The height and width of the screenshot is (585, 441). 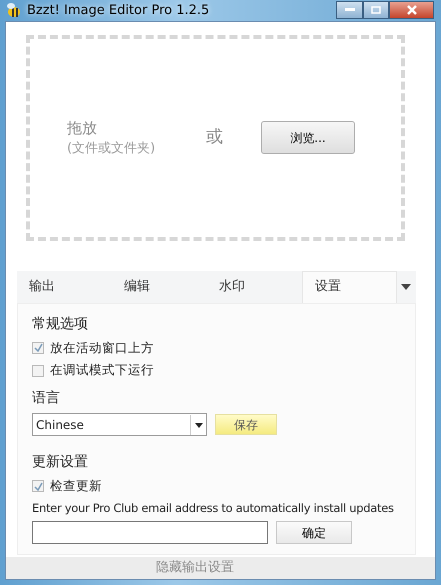 I want to click on checkbox-label: 检查更新, so click(x=76, y=486).